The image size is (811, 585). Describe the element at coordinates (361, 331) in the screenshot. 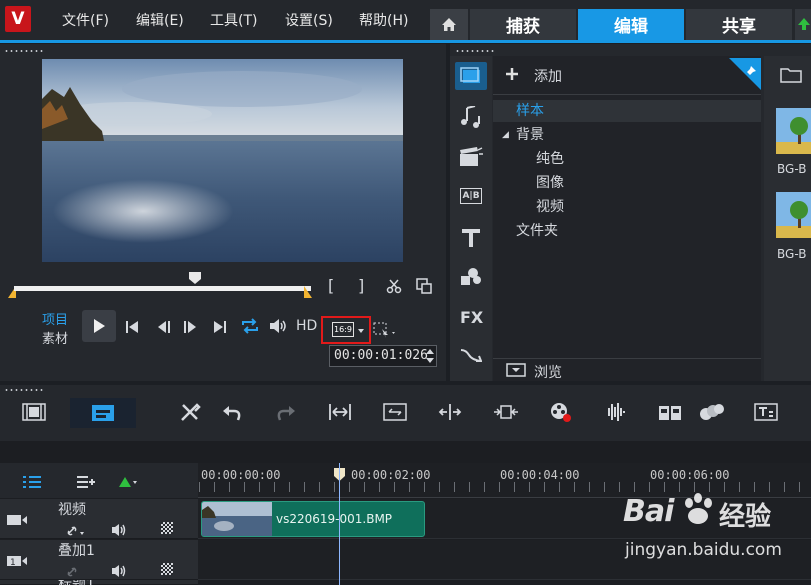

I see `chevron-down-icon` at that location.